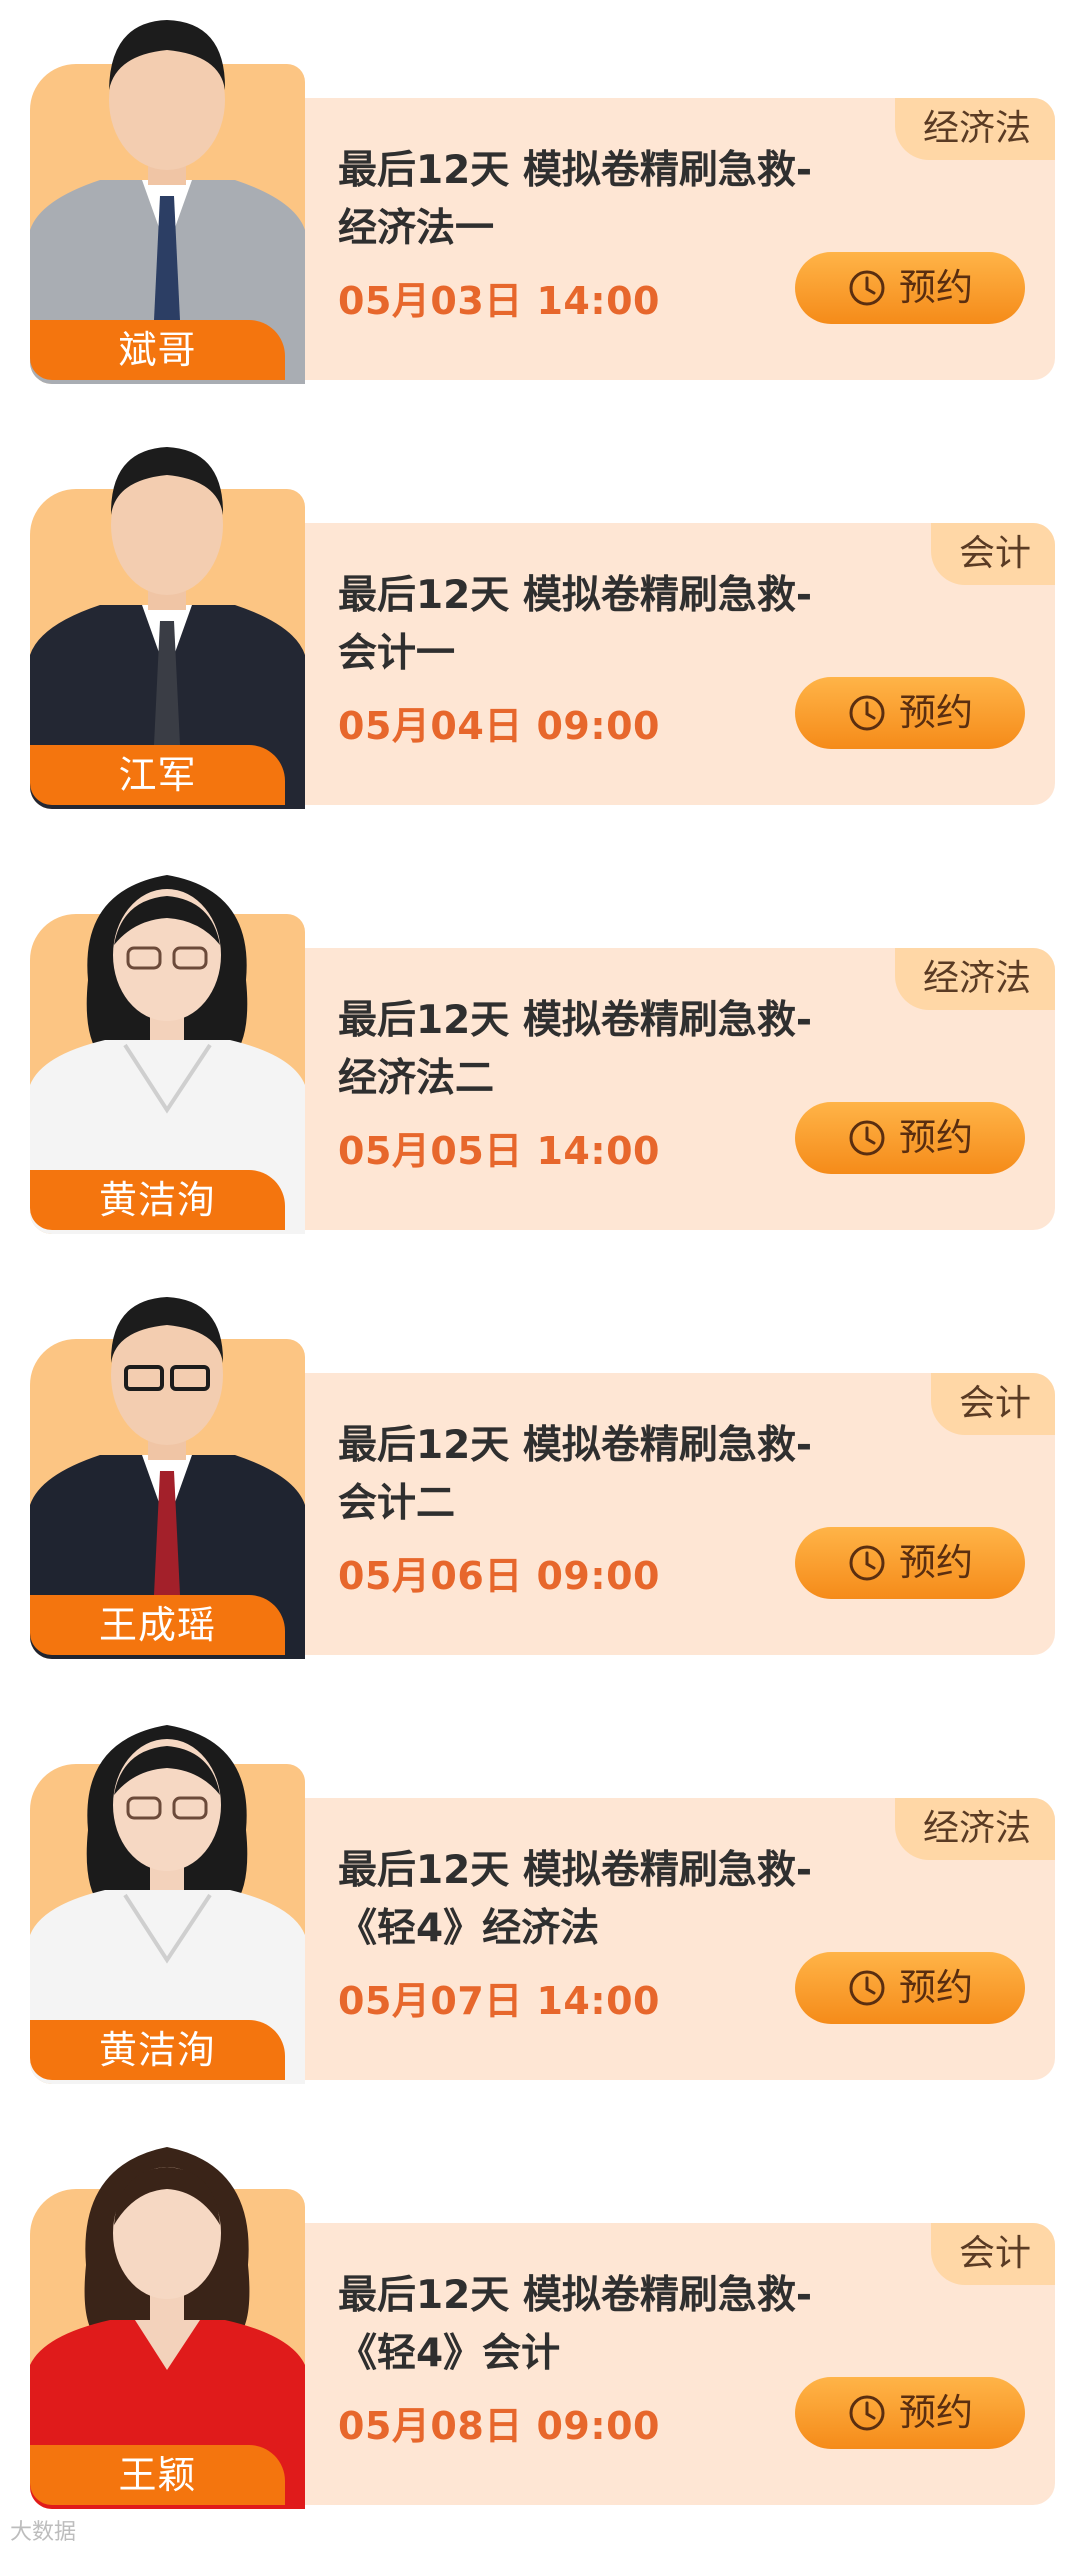  What do you see at coordinates (499, 301) in the screenshot?
I see `course-datetime: 05月03日 14:00` at bounding box center [499, 301].